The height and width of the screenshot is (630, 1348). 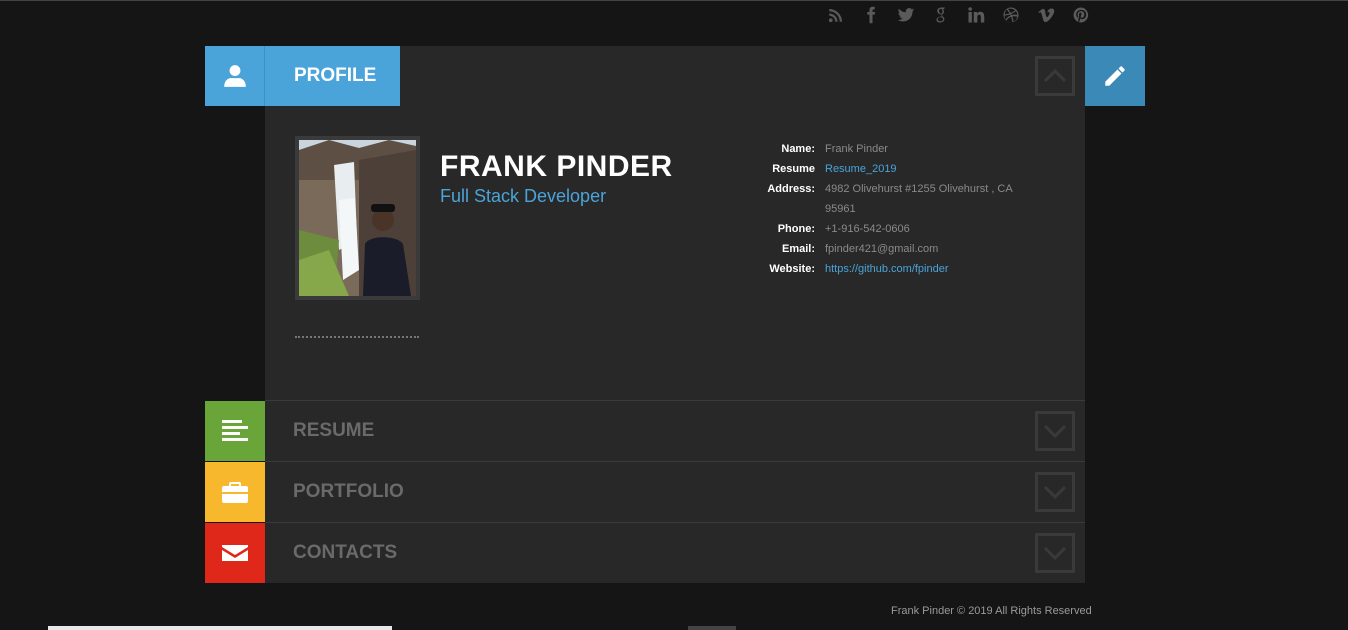 I want to click on divider, so click(x=357, y=337).